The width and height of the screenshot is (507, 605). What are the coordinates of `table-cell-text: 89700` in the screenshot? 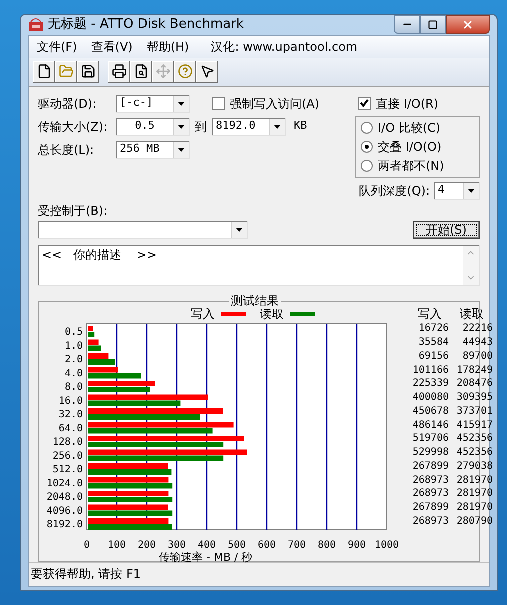 It's located at (477, 356).